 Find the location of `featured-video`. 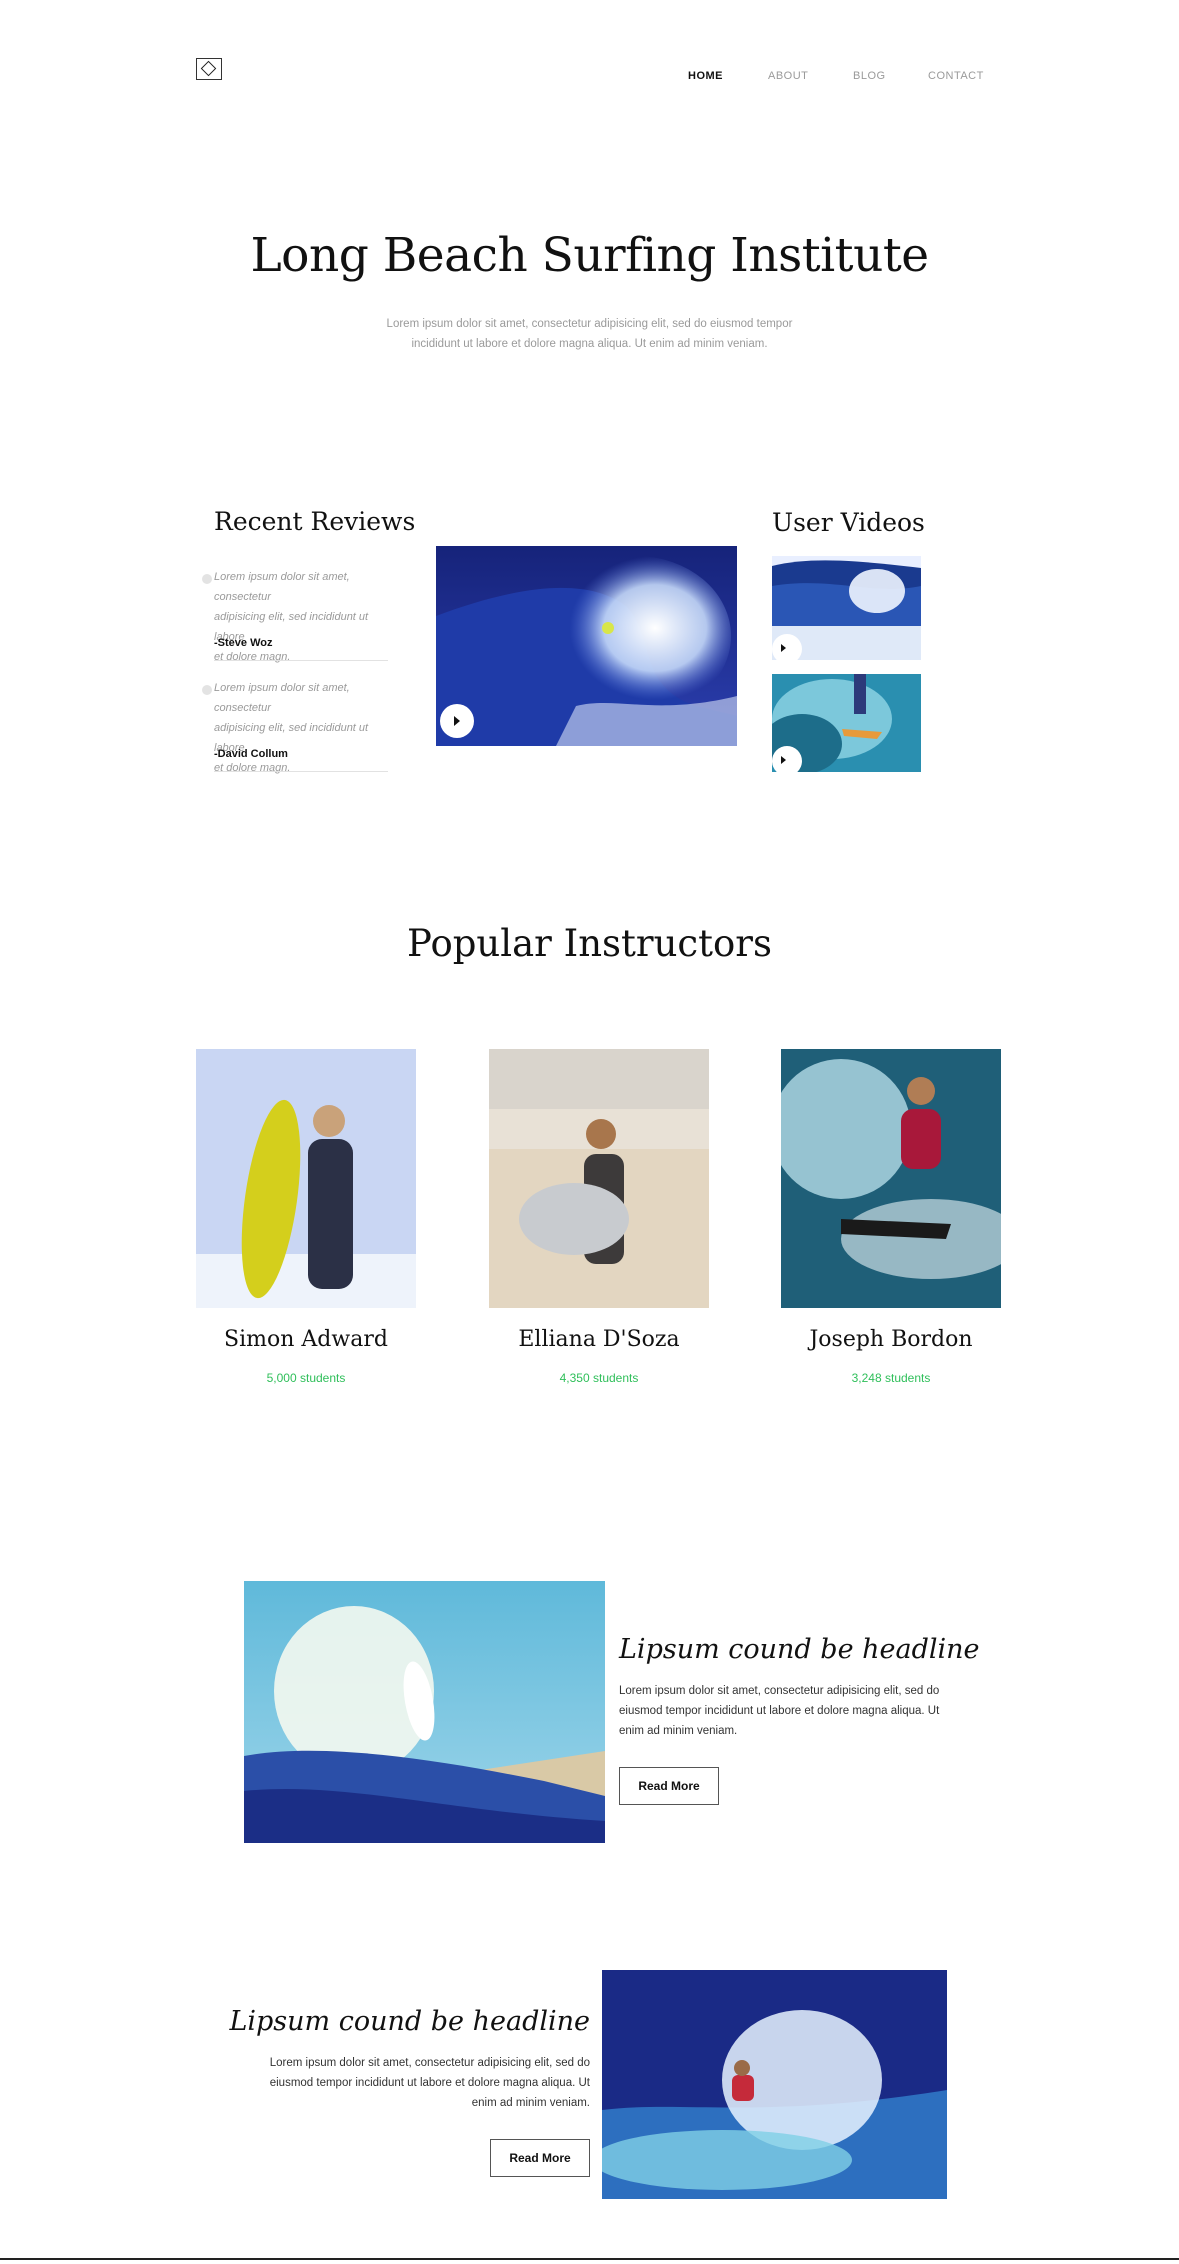

featured-video is located at coordinates (586, 646).